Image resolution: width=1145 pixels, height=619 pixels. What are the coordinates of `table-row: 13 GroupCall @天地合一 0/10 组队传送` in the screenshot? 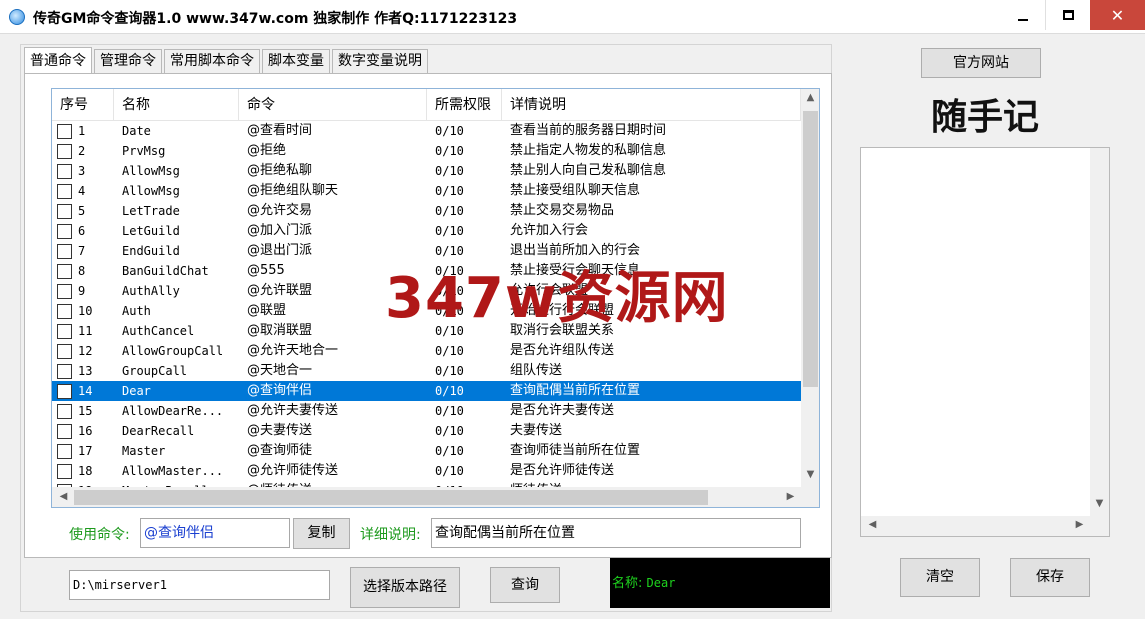 It's located at (426, 371).